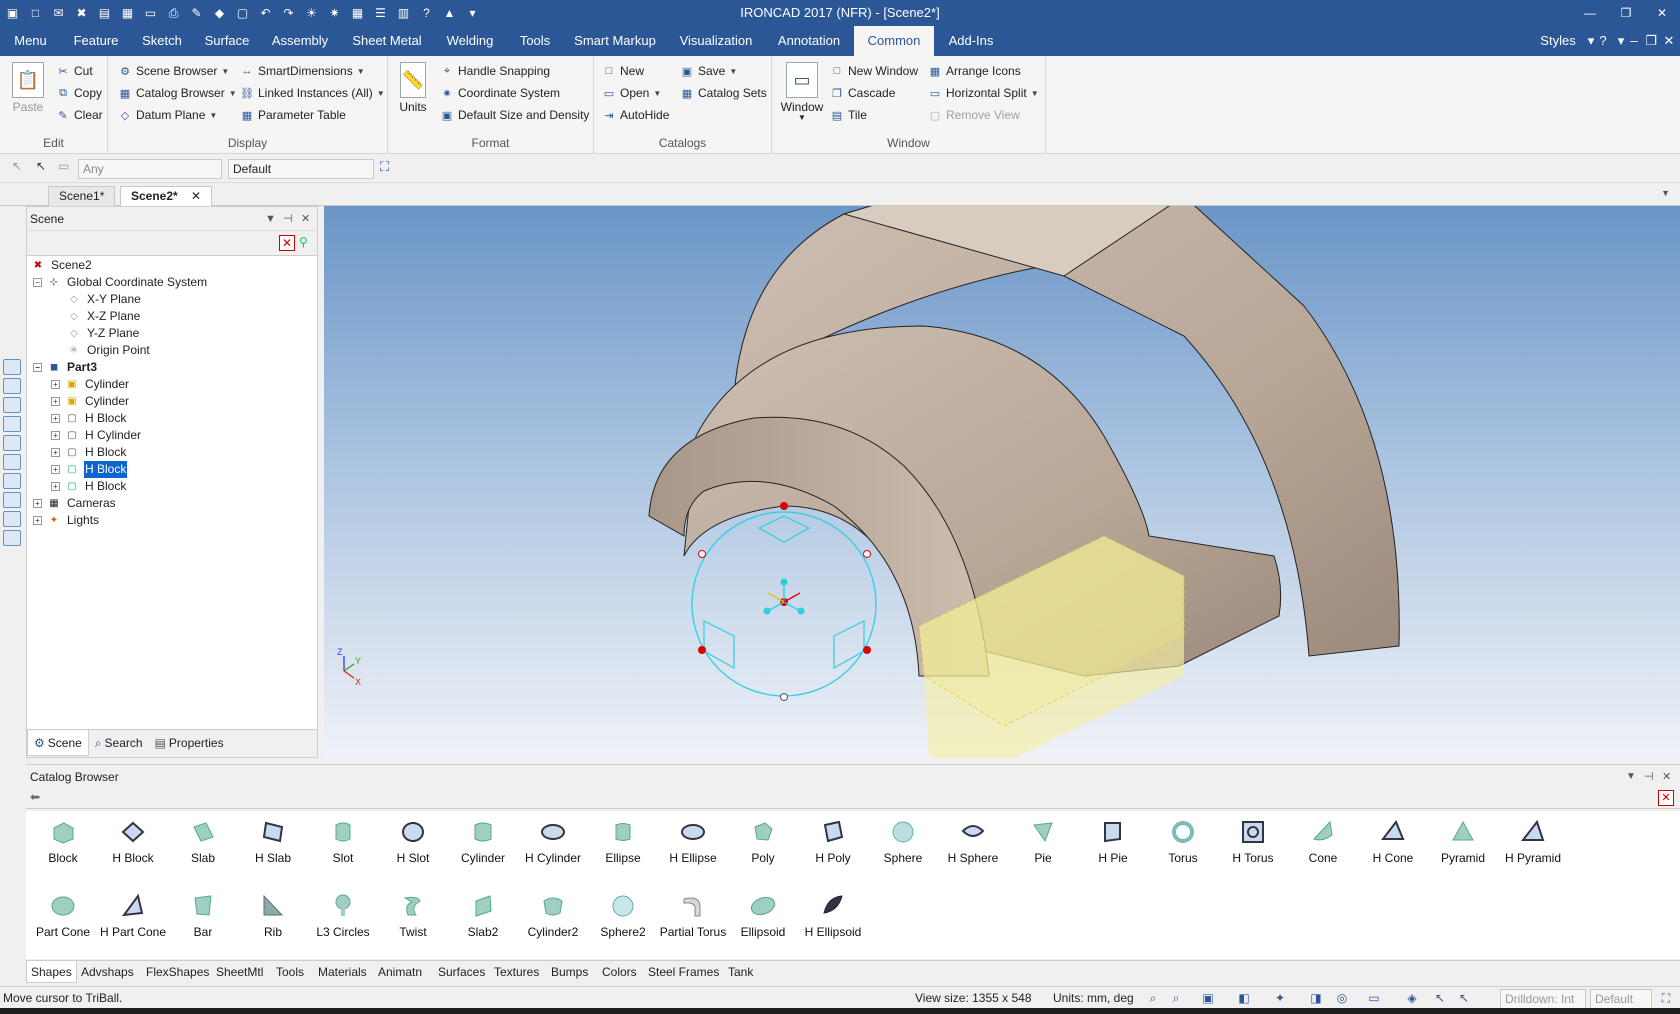 This screenshot has height=1014, width=1680. Describe the element at coordinates (35, 13) in the screenshot. I see `new-file-icon: □` at that location.